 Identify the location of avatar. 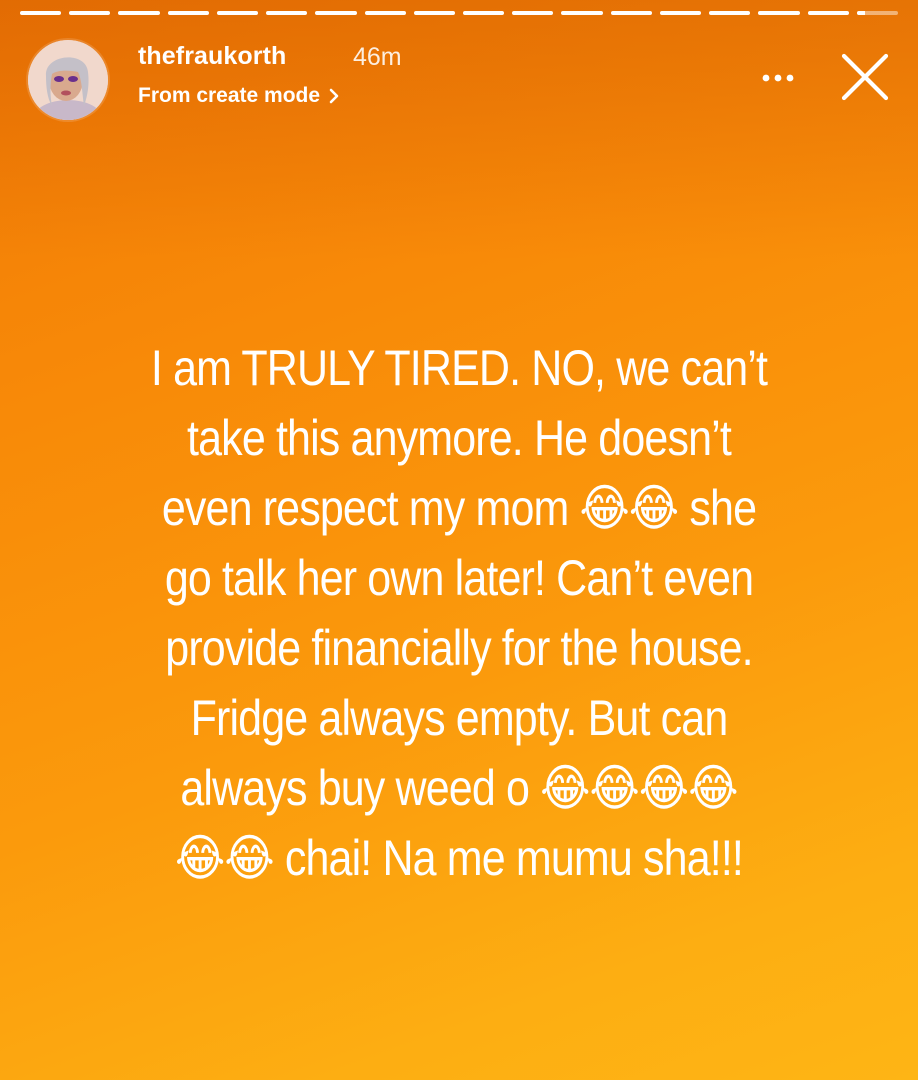
(68, 80).